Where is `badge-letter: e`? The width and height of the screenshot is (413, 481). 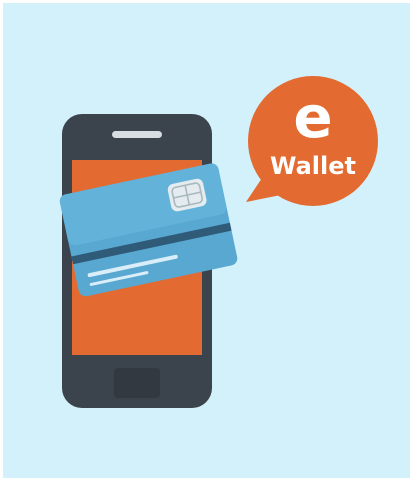 badge-letter: e is located at coordinates (313, 117).